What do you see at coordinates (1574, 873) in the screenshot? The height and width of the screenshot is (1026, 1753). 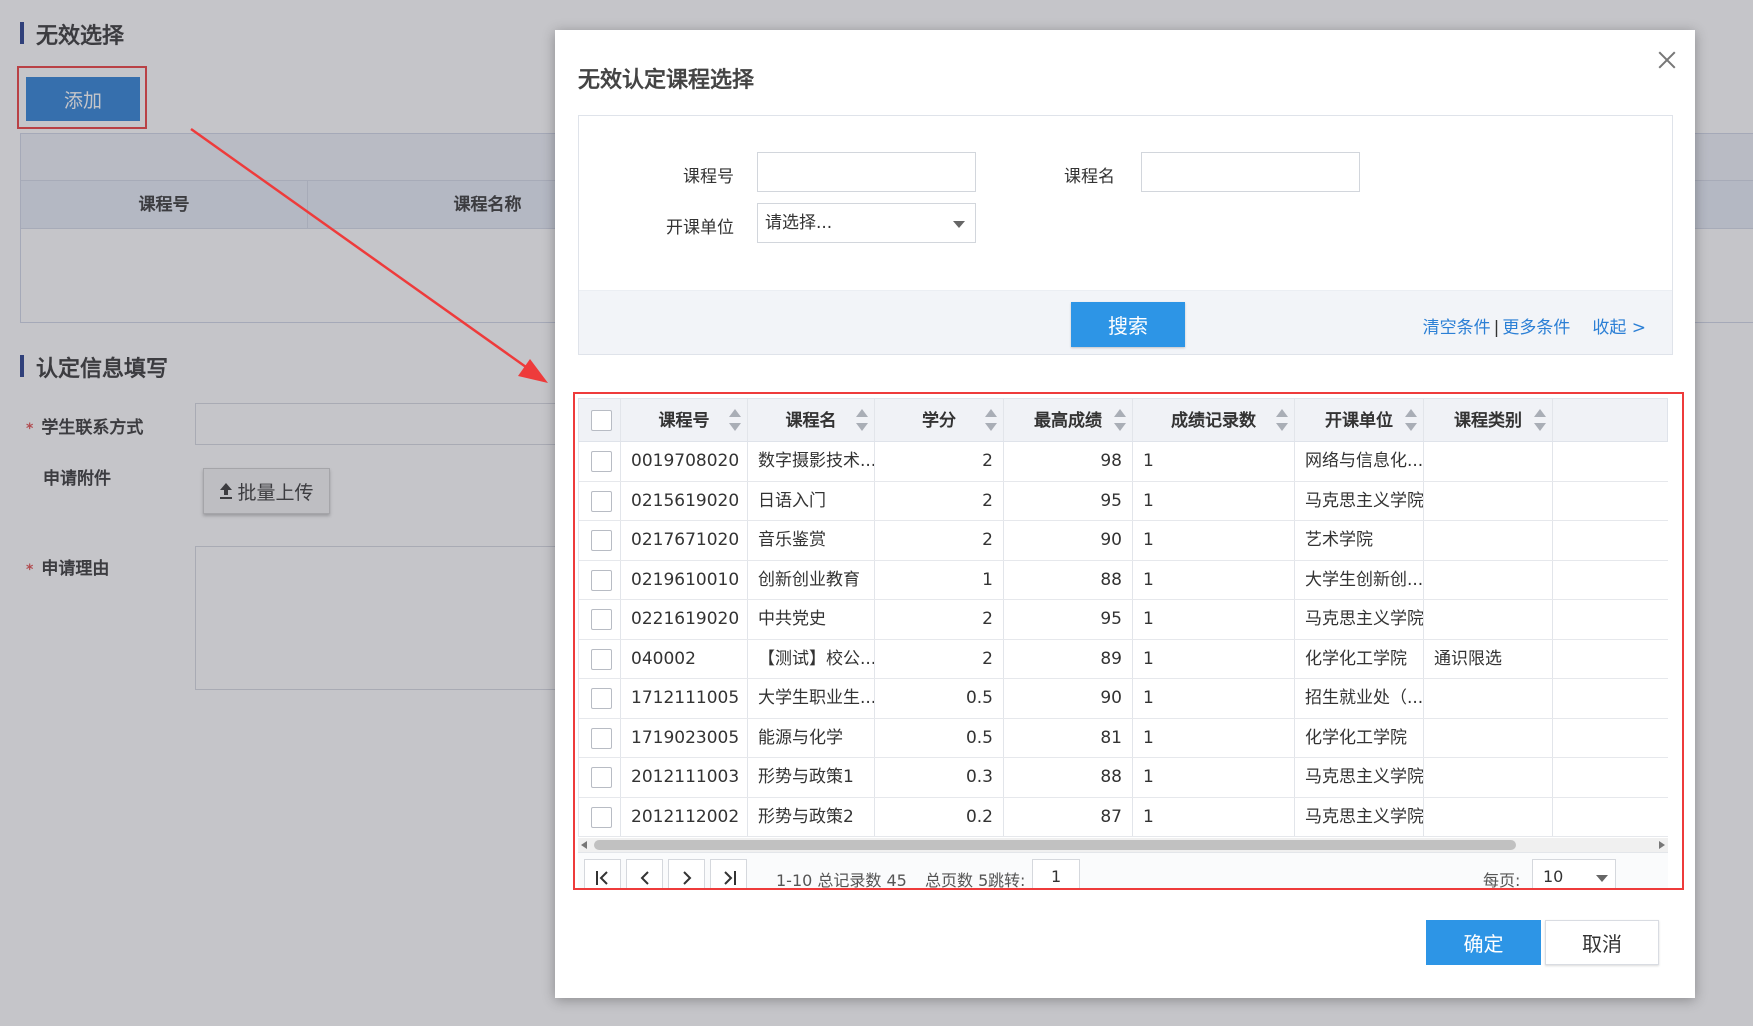 I see `per-page-select: 10` at bounding box center [1574, 873].